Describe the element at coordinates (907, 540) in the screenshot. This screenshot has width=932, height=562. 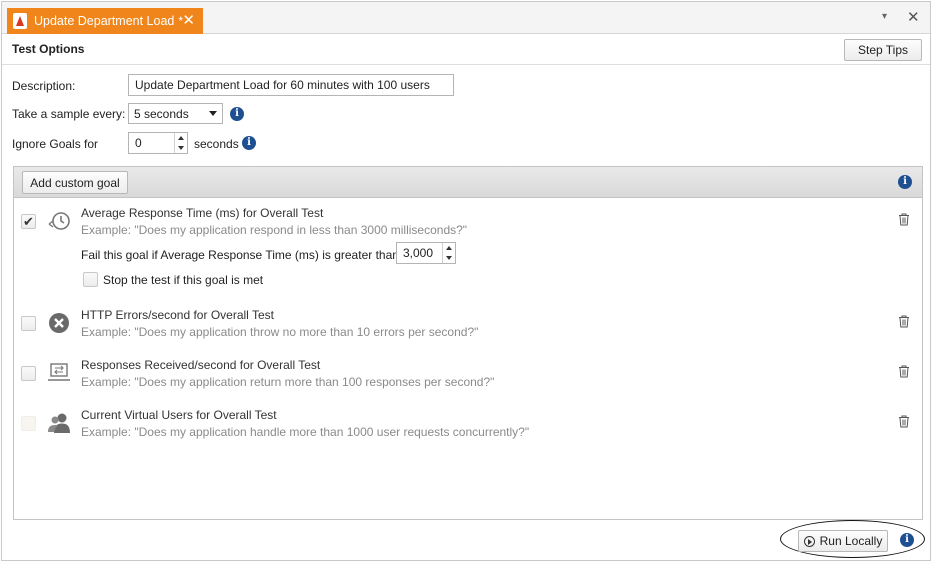
I see `run-info-icon: i` at that location.